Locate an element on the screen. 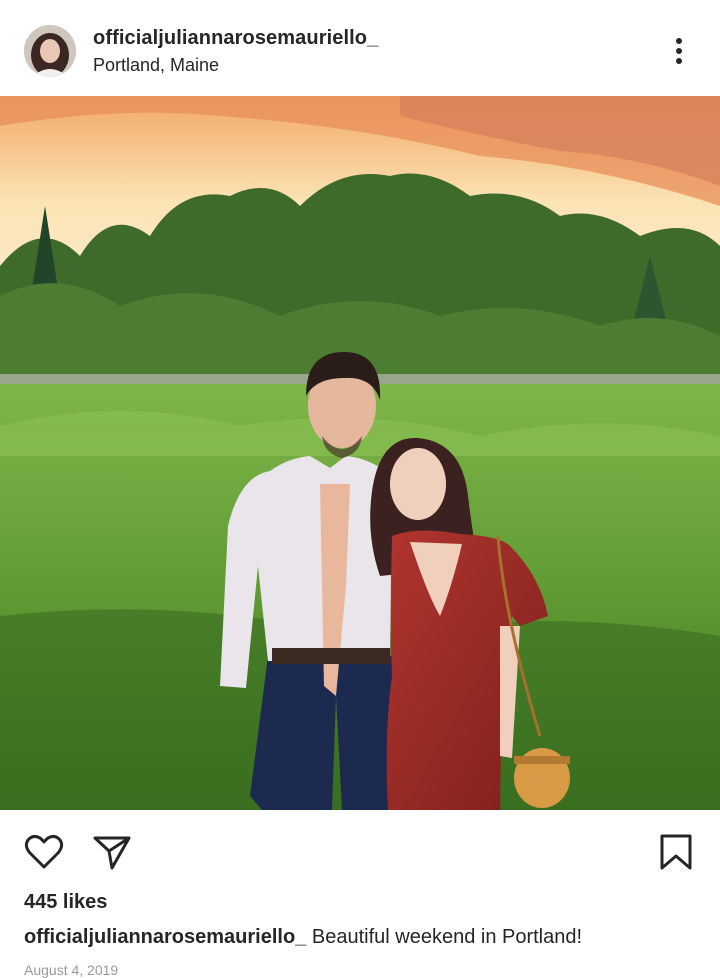  bookmark-icon is located at coordinates (676, 852).